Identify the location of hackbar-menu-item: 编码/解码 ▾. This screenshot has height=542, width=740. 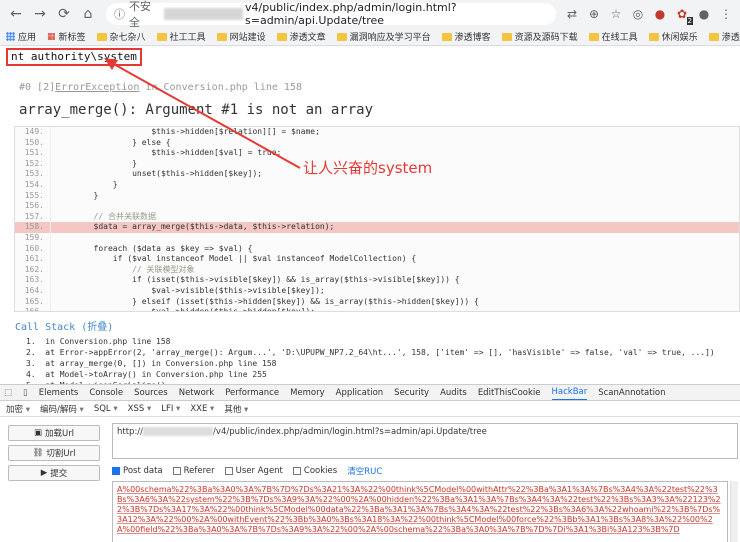
(62, 409).